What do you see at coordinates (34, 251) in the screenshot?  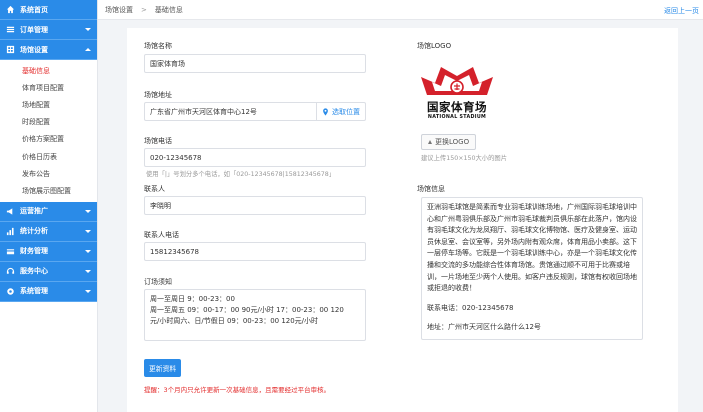 I see `nav-section-label: 财务管理` at bounding box center [34, 251].